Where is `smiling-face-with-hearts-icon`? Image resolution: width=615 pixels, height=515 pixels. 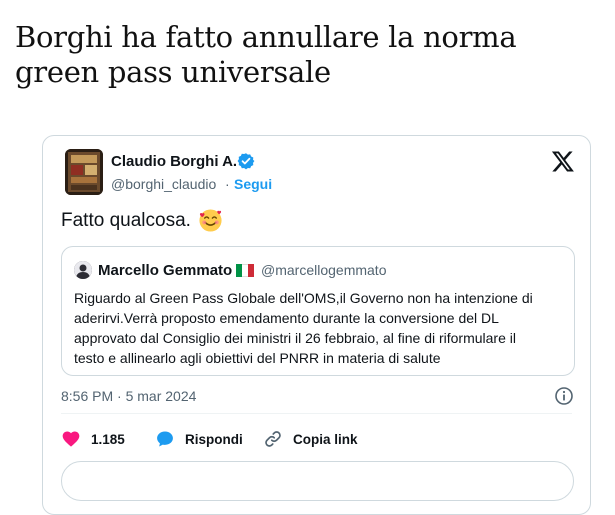
smiling-face-with-hearts-icon is located at coordinates (210, 220).